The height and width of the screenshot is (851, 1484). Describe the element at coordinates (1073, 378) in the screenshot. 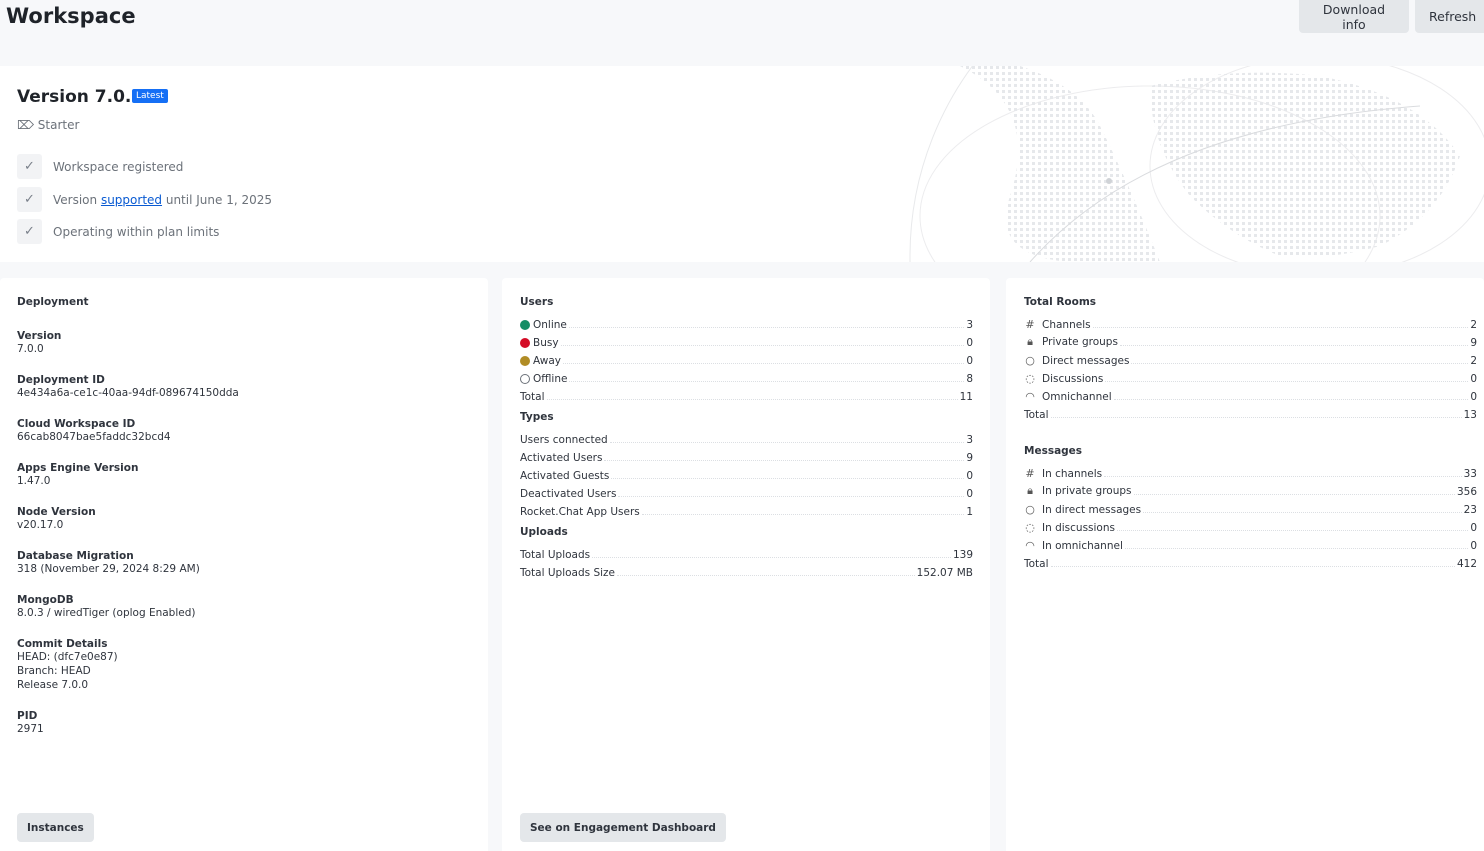

I see `stat-label-text: Discussions` at that location.